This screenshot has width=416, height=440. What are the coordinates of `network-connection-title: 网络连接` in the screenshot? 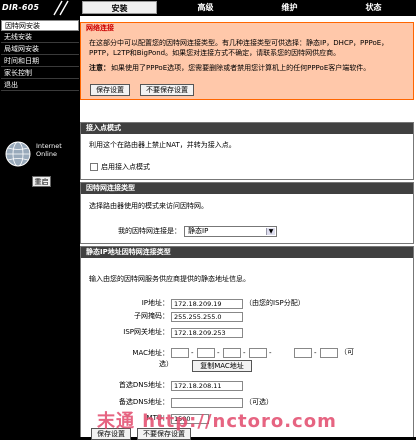 It's located at (247, 28).